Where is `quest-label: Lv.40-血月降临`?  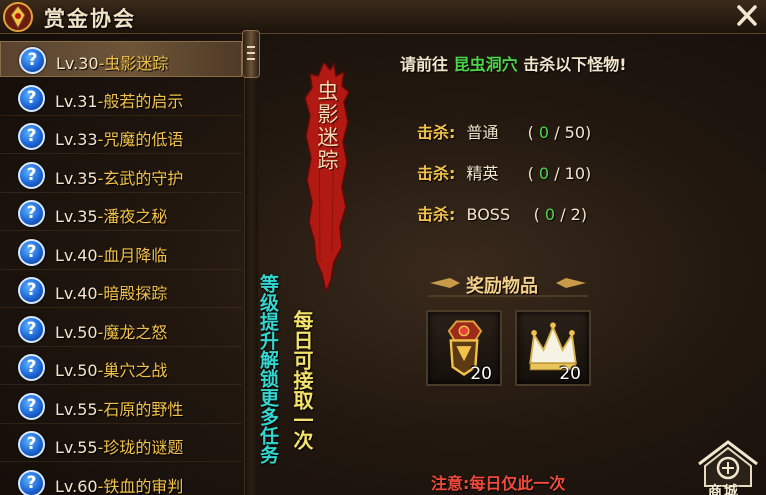
quest-label: Lv.40-血月降临 is located at coordinates (111, 254).